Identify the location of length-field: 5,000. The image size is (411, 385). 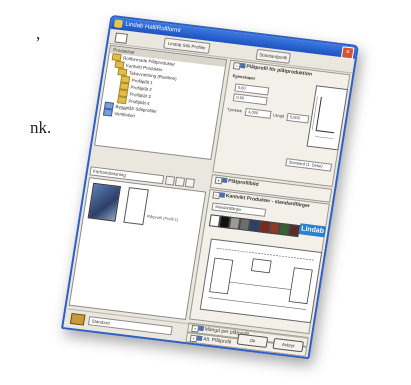
(298, 118).